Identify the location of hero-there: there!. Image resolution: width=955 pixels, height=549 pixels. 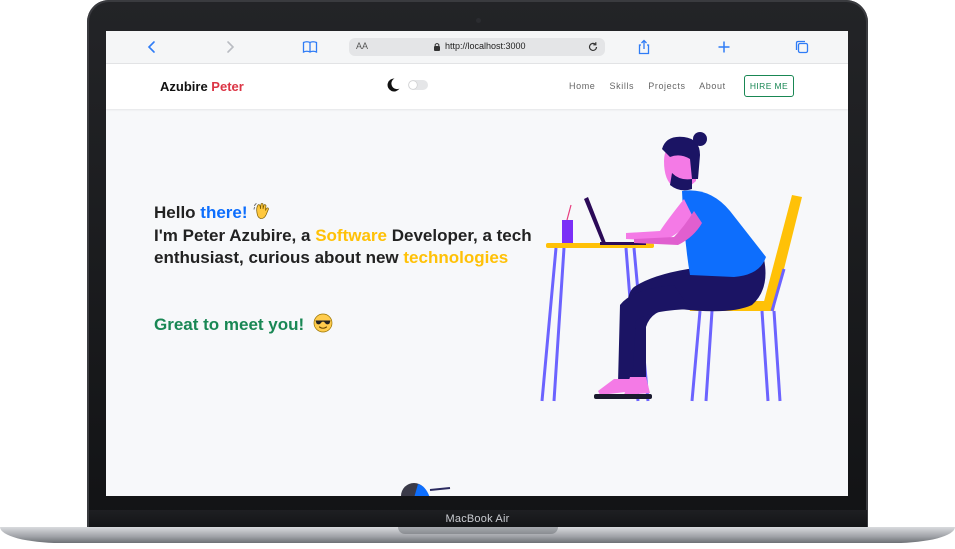
(224, 212).